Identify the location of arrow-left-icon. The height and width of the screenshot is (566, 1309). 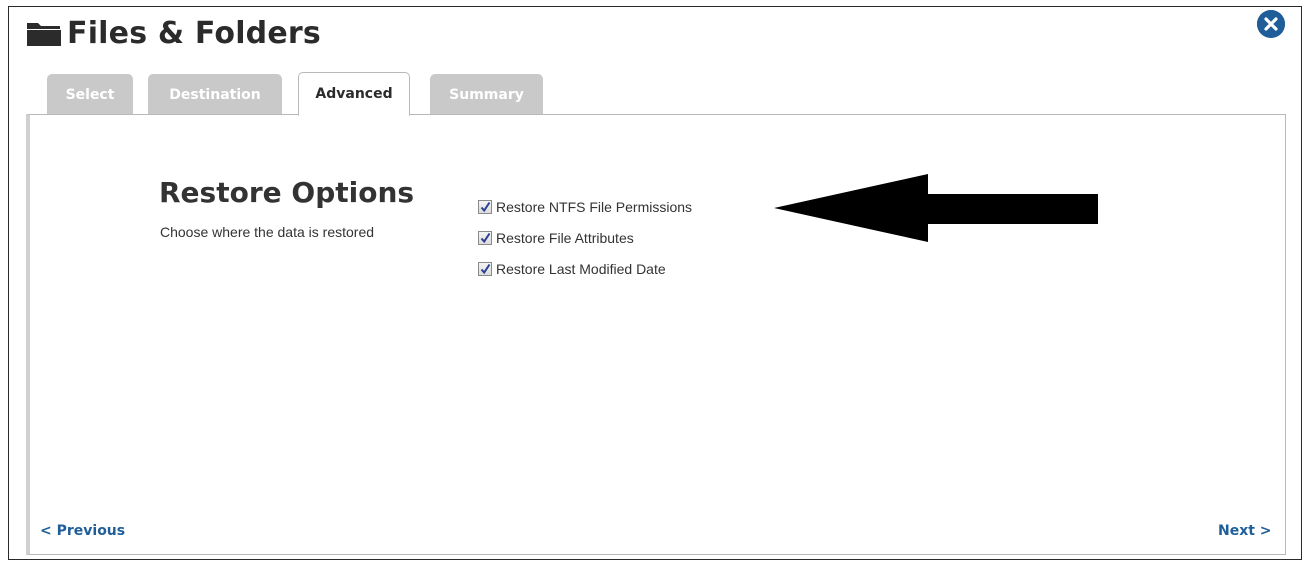
(937, 208).